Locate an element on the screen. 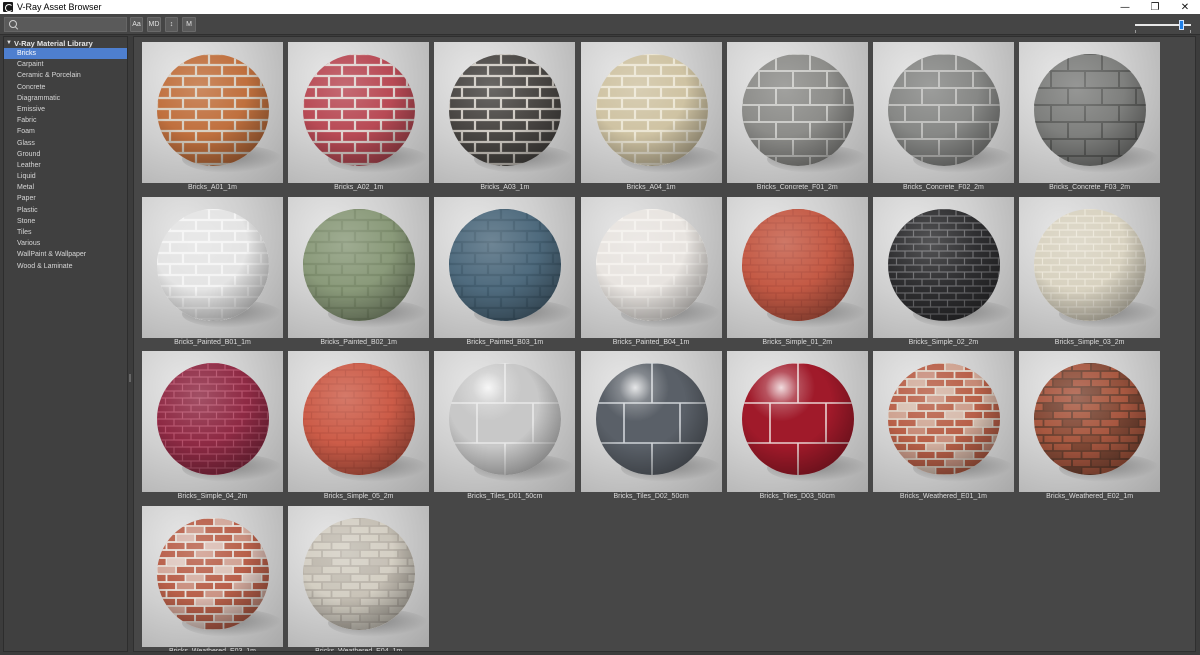 The image size is (1200, 655). material-tile: Bricks_Painted_B03_1m is located at coordinates (505, 271).